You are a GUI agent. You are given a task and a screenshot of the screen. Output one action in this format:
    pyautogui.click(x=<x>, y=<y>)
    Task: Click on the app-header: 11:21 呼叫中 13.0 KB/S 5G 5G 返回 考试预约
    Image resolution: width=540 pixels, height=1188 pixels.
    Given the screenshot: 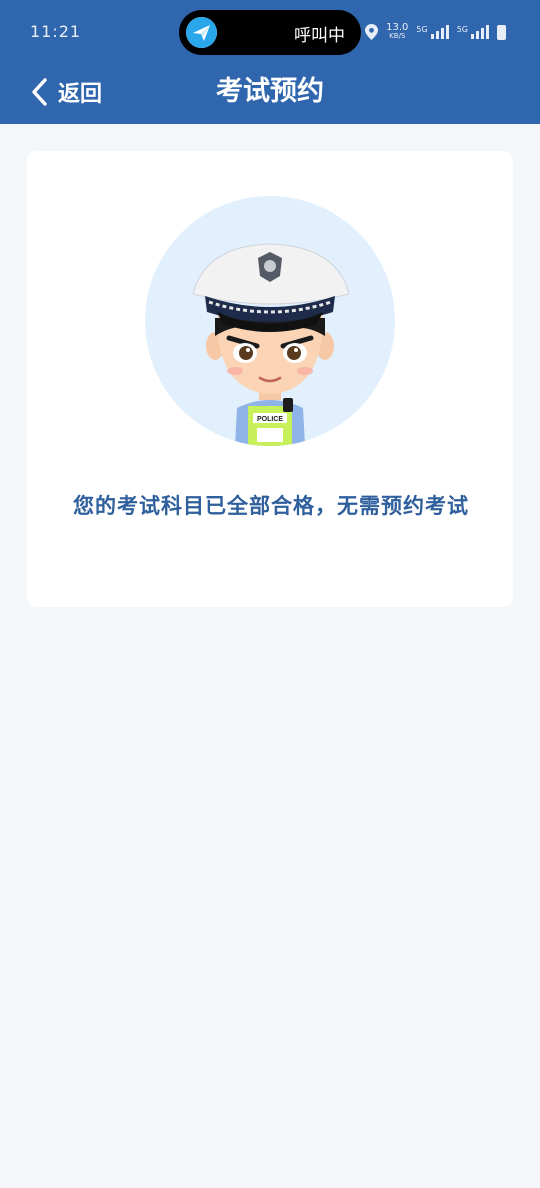 What is the action you would take?
    pyautogui.click(x=270, y=62)
    